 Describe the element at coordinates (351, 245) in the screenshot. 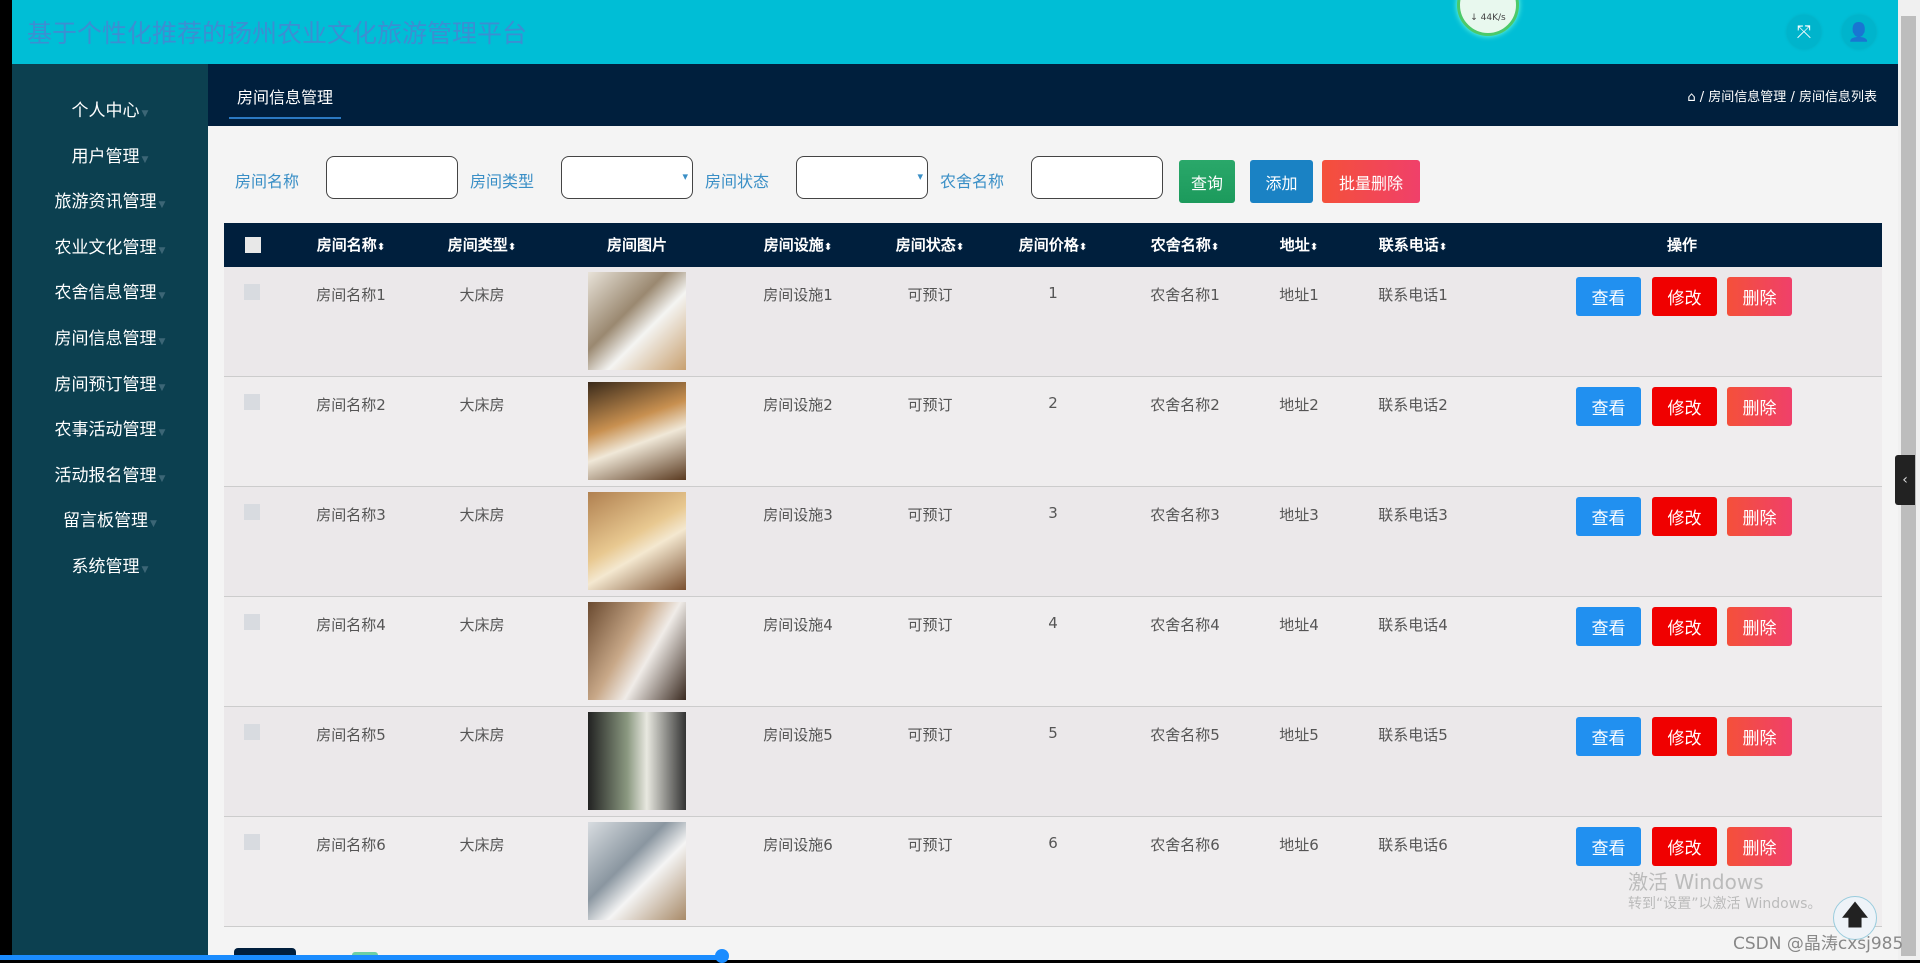

I see `column-header: 房间名称⬍` at that location.